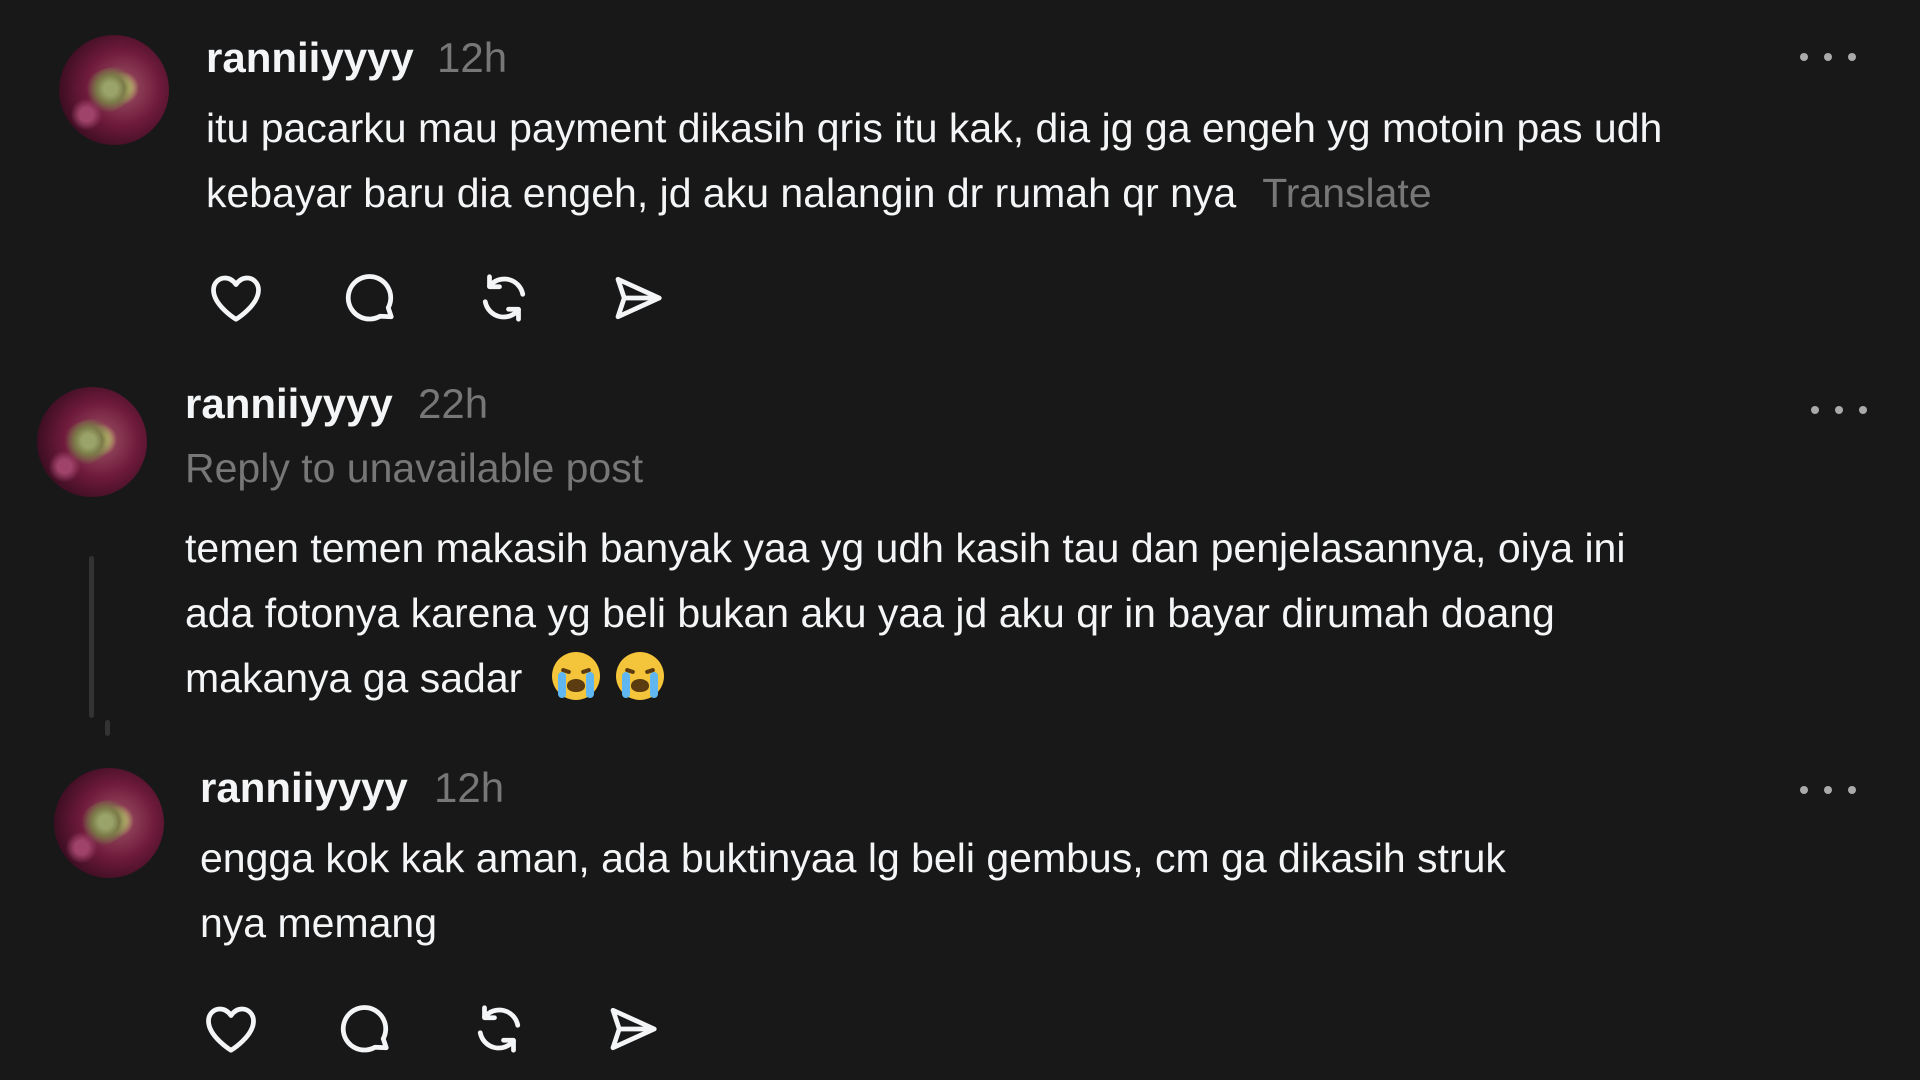  Describe the element at coordinates (319, 923) in the screenshot. I see `post-text-line: nya memang` at that location.